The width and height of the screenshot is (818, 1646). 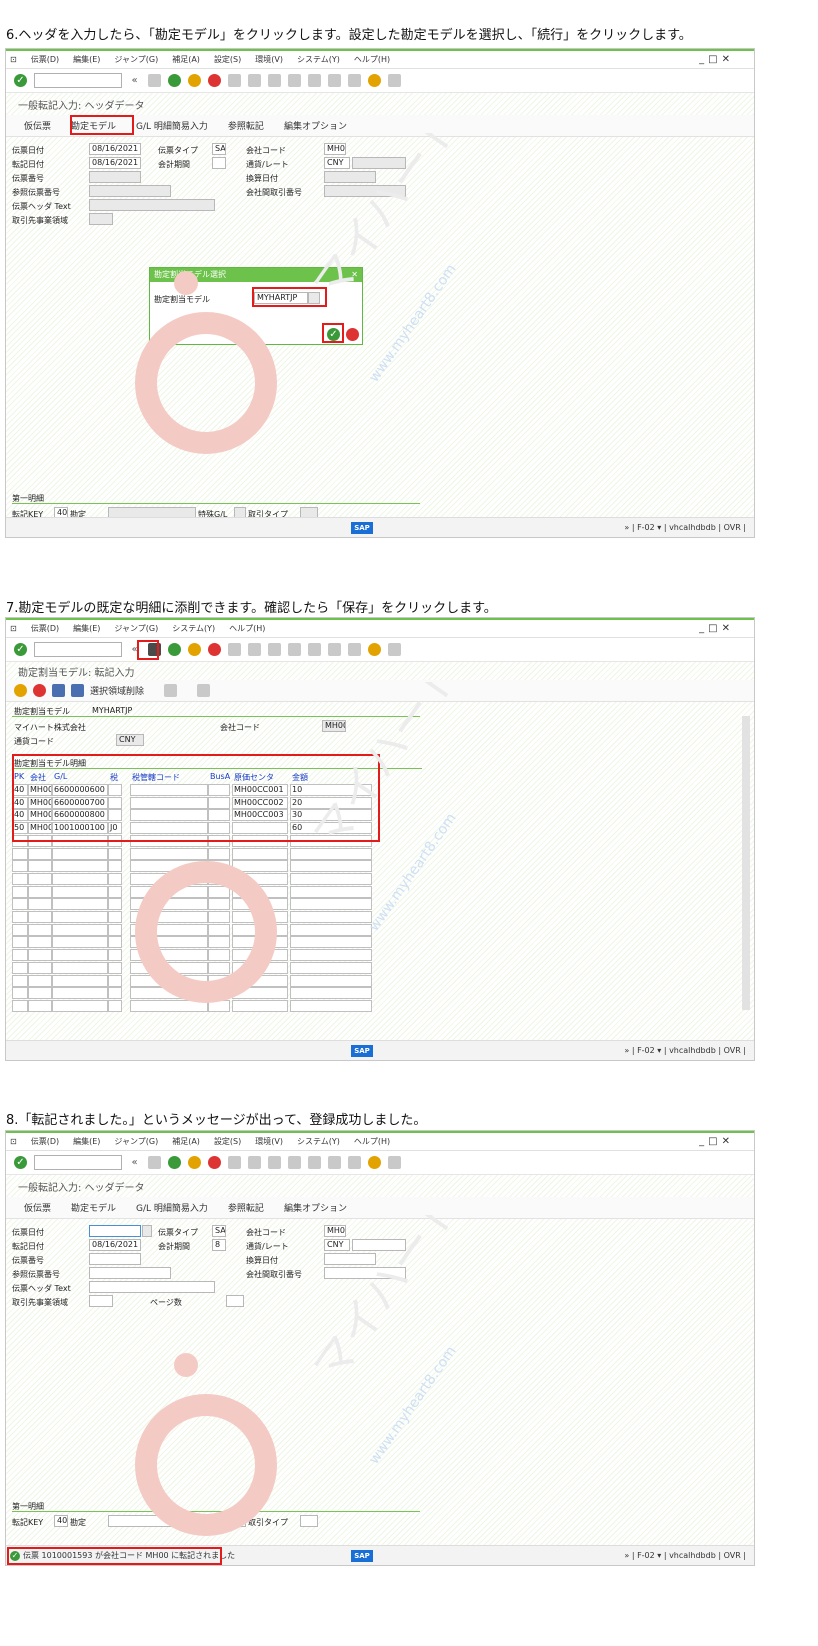 I want to click on menu-item-goto: ジャンプ(G), so click(x=136, y=1141).